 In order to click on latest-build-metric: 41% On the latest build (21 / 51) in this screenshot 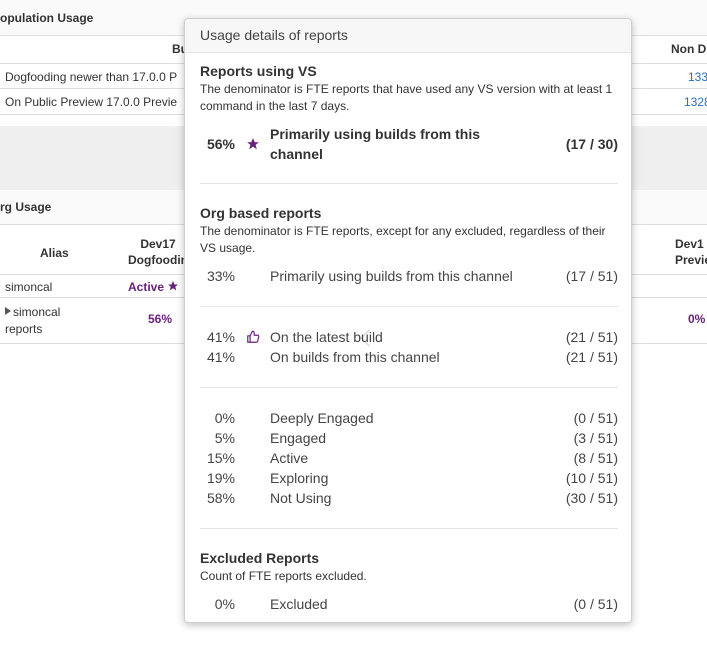, I will do `click(409, 337)`.